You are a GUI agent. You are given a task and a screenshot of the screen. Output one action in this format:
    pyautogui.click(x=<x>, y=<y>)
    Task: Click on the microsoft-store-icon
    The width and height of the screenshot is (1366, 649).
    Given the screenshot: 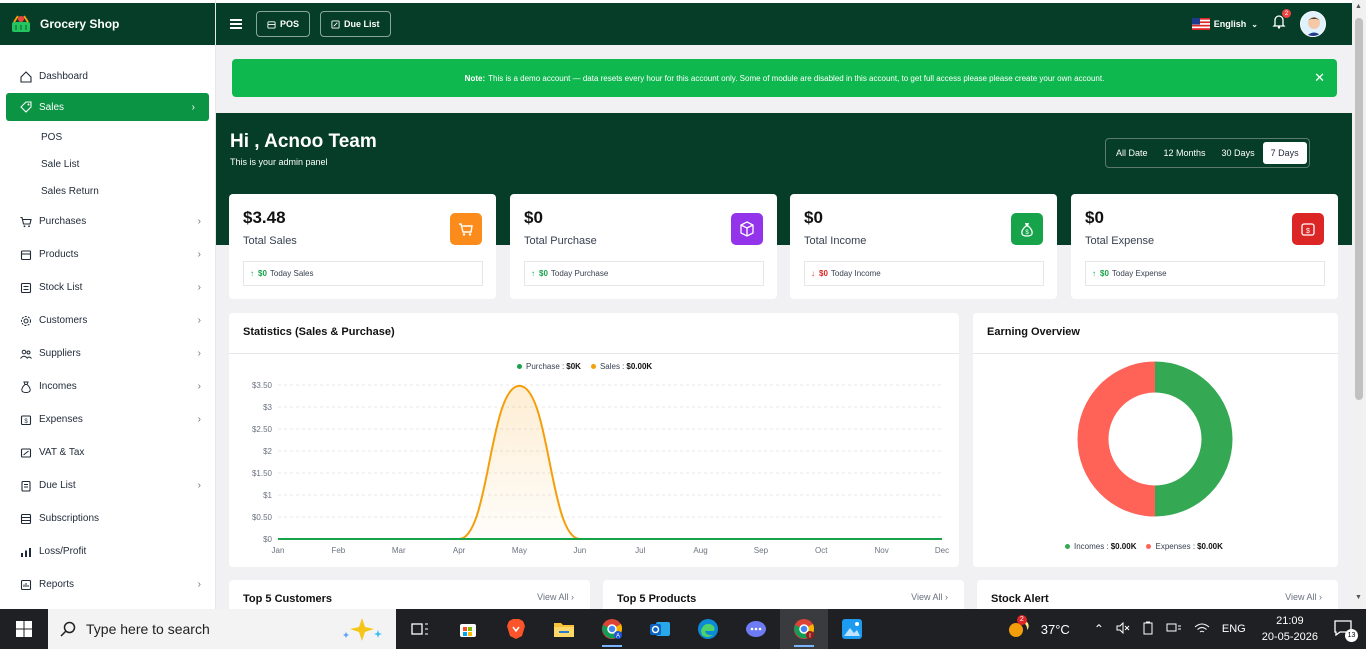 What is the action you would take?
    pyautogui.click(x=468, y=629)
    